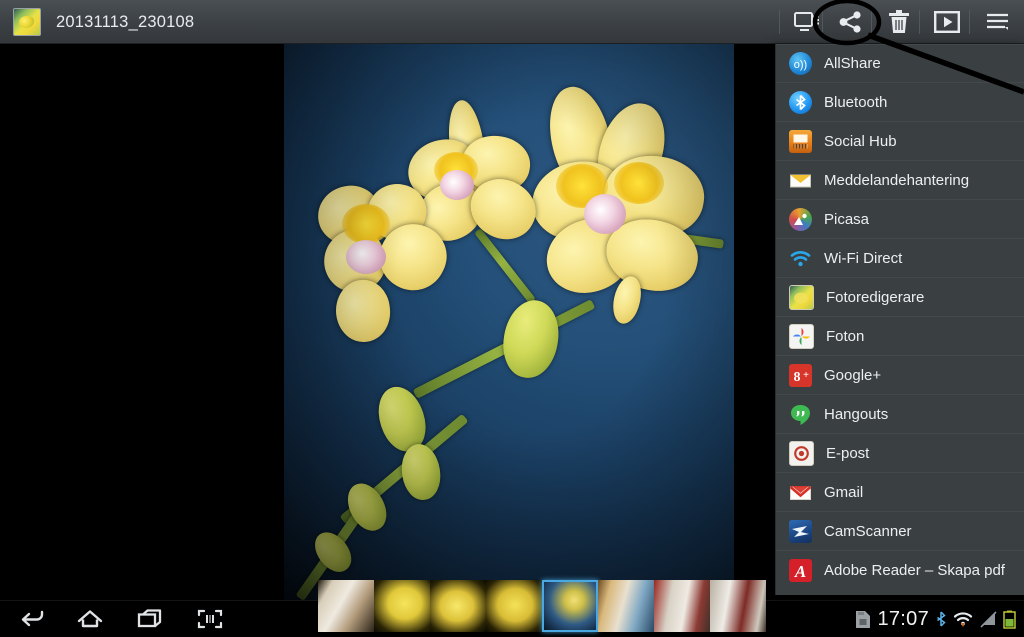 This screenshot has width=1024, height=637. I want to click on share-item-picasa: Picasa, so click(900, 219).